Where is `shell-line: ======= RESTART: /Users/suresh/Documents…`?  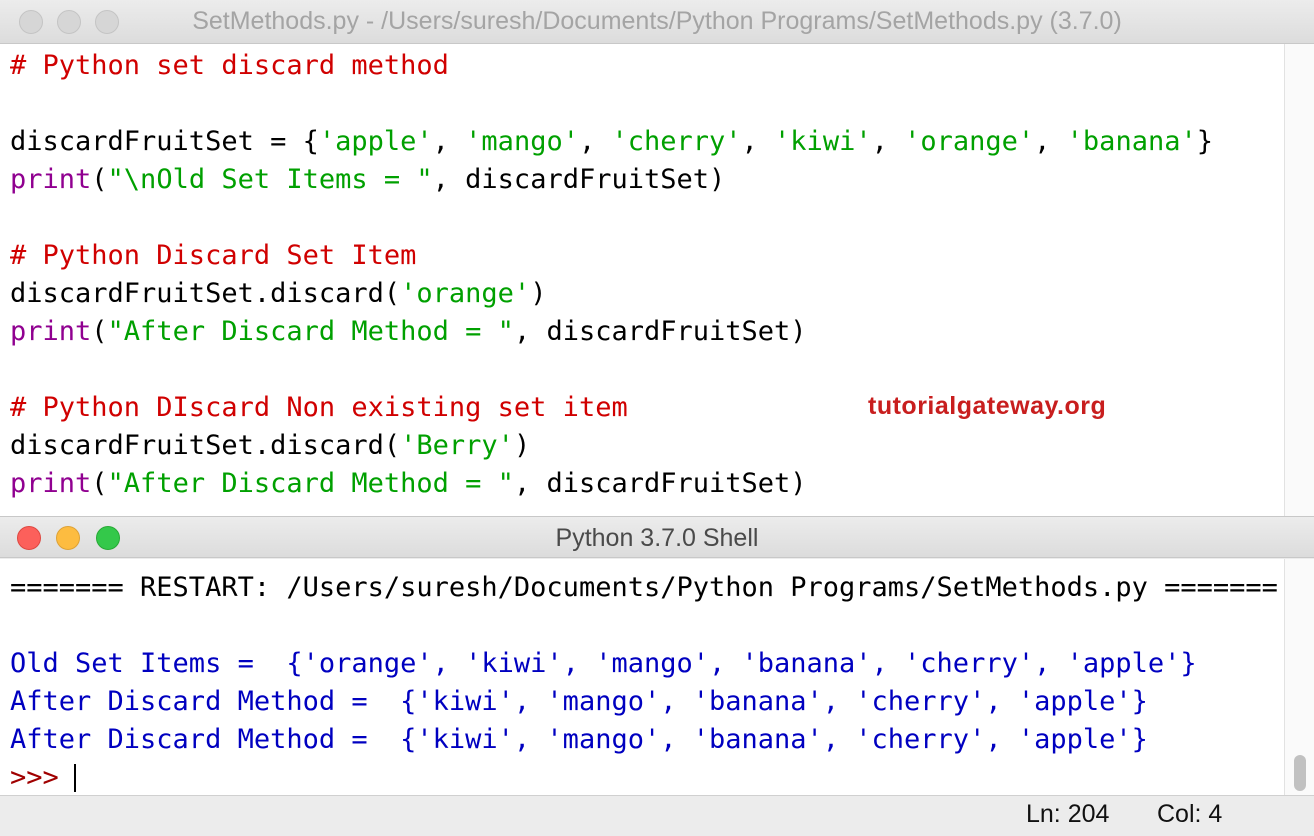 shell-line: ======= RESTART: /Users/suresh/Documents… is located at coordinates (644, 588).